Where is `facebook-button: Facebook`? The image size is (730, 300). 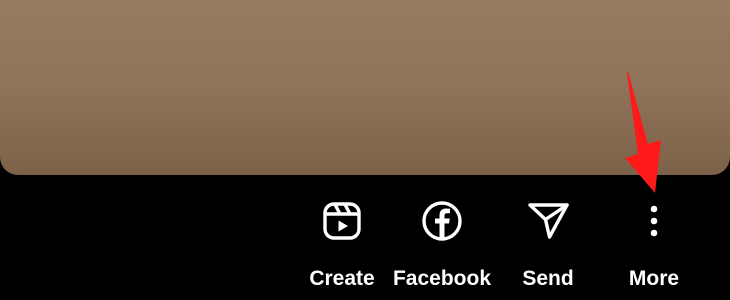 facebook-button: Facebook is located at coordinates (442, 240).